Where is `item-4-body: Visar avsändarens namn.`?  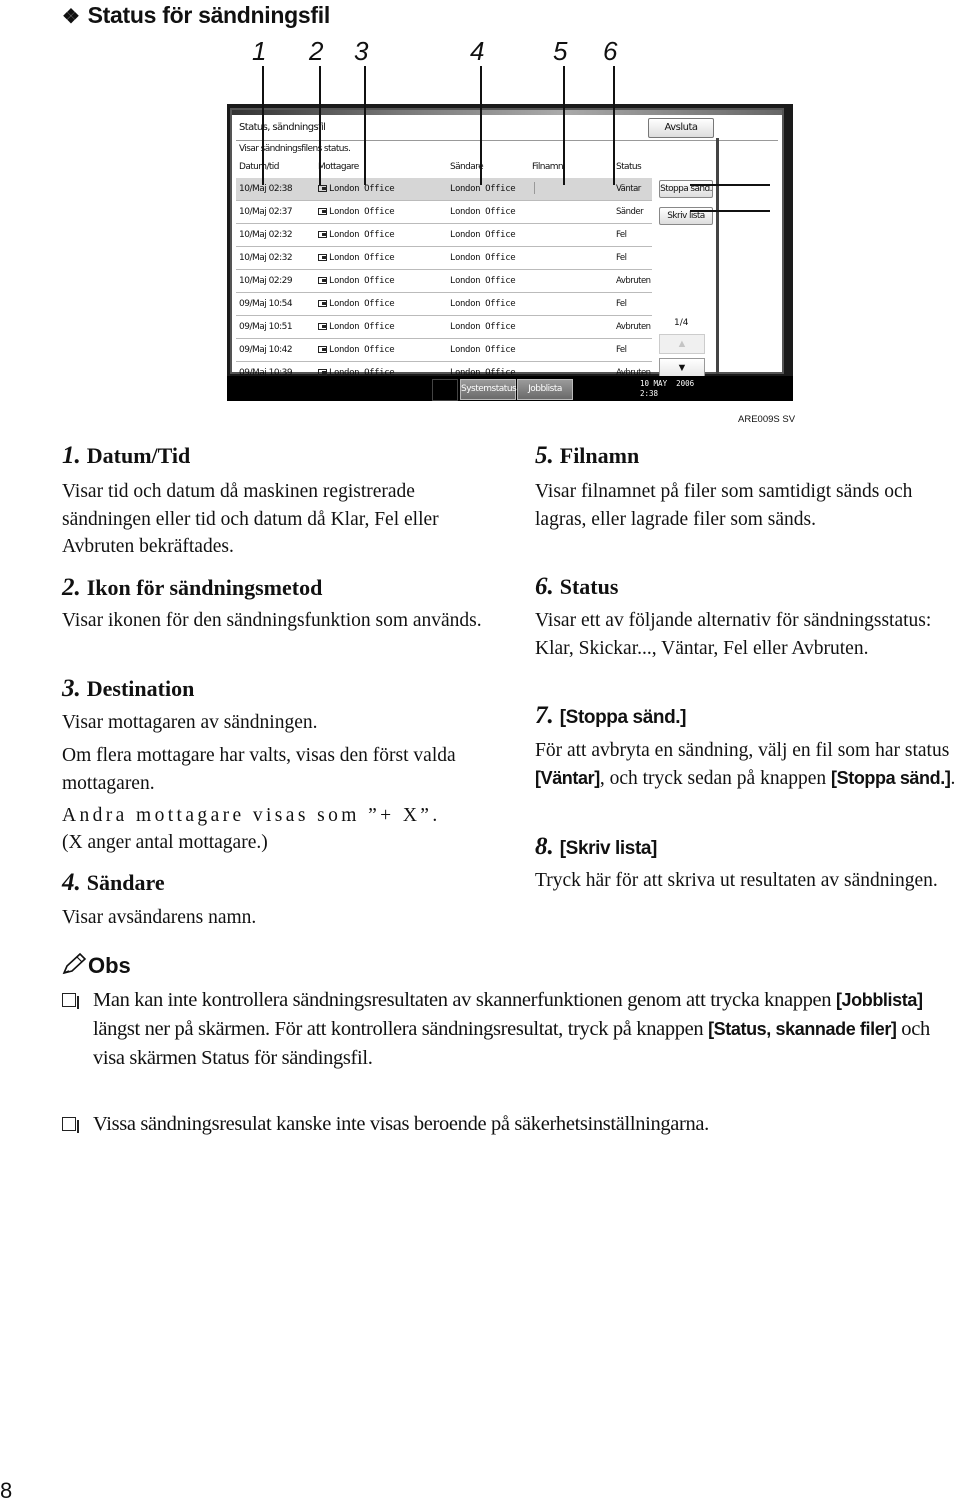 item-4-body: Visar avsändarens namn. is located at coordinates (159, 917).